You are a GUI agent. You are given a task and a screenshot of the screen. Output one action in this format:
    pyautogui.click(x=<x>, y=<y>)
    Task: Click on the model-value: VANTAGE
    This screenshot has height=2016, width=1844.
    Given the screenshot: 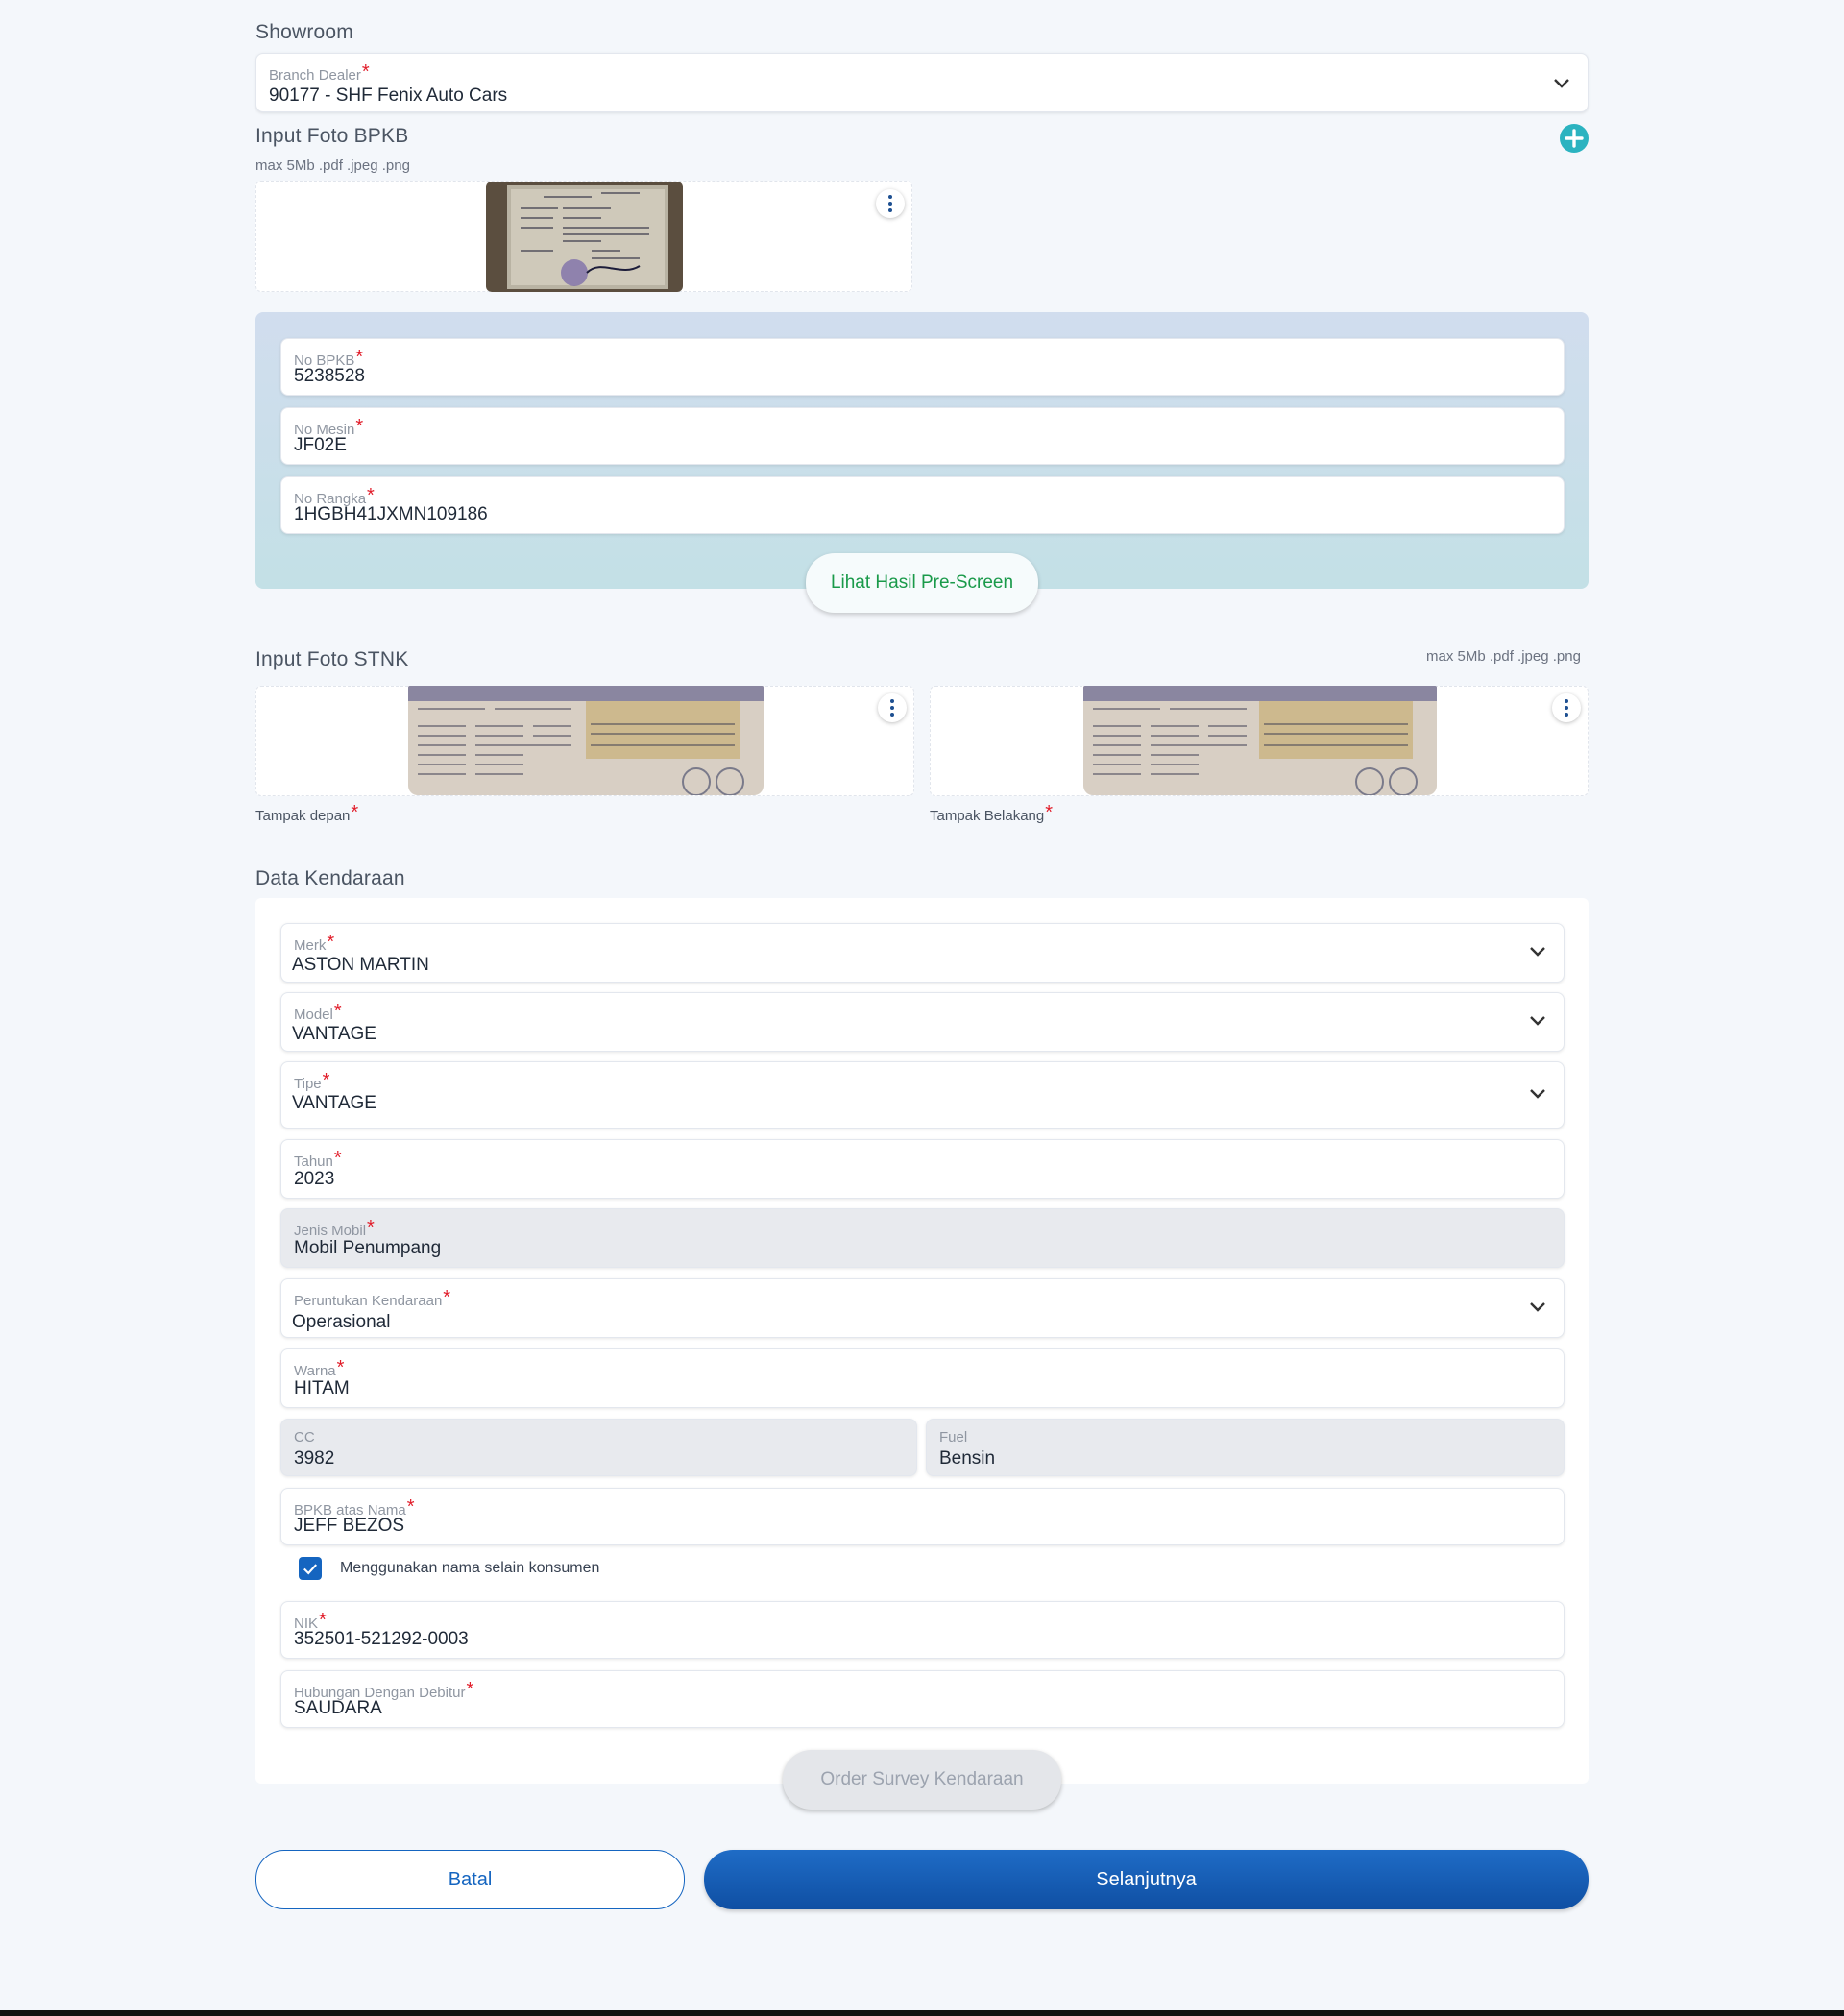 What is the action you would take?
    pyautogui.click(x=334, y=1034)
    